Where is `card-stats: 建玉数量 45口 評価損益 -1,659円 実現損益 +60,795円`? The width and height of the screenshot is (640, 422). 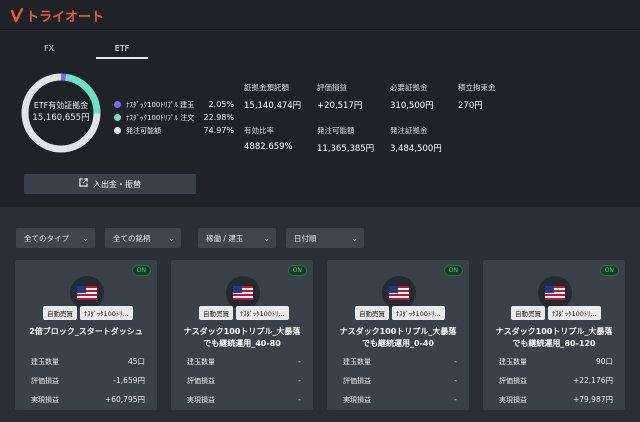
card-stats: 建玉数量 45口 評価損益 -1,659円 実現損益 +60,795円 is located at coordinates (88, 380).